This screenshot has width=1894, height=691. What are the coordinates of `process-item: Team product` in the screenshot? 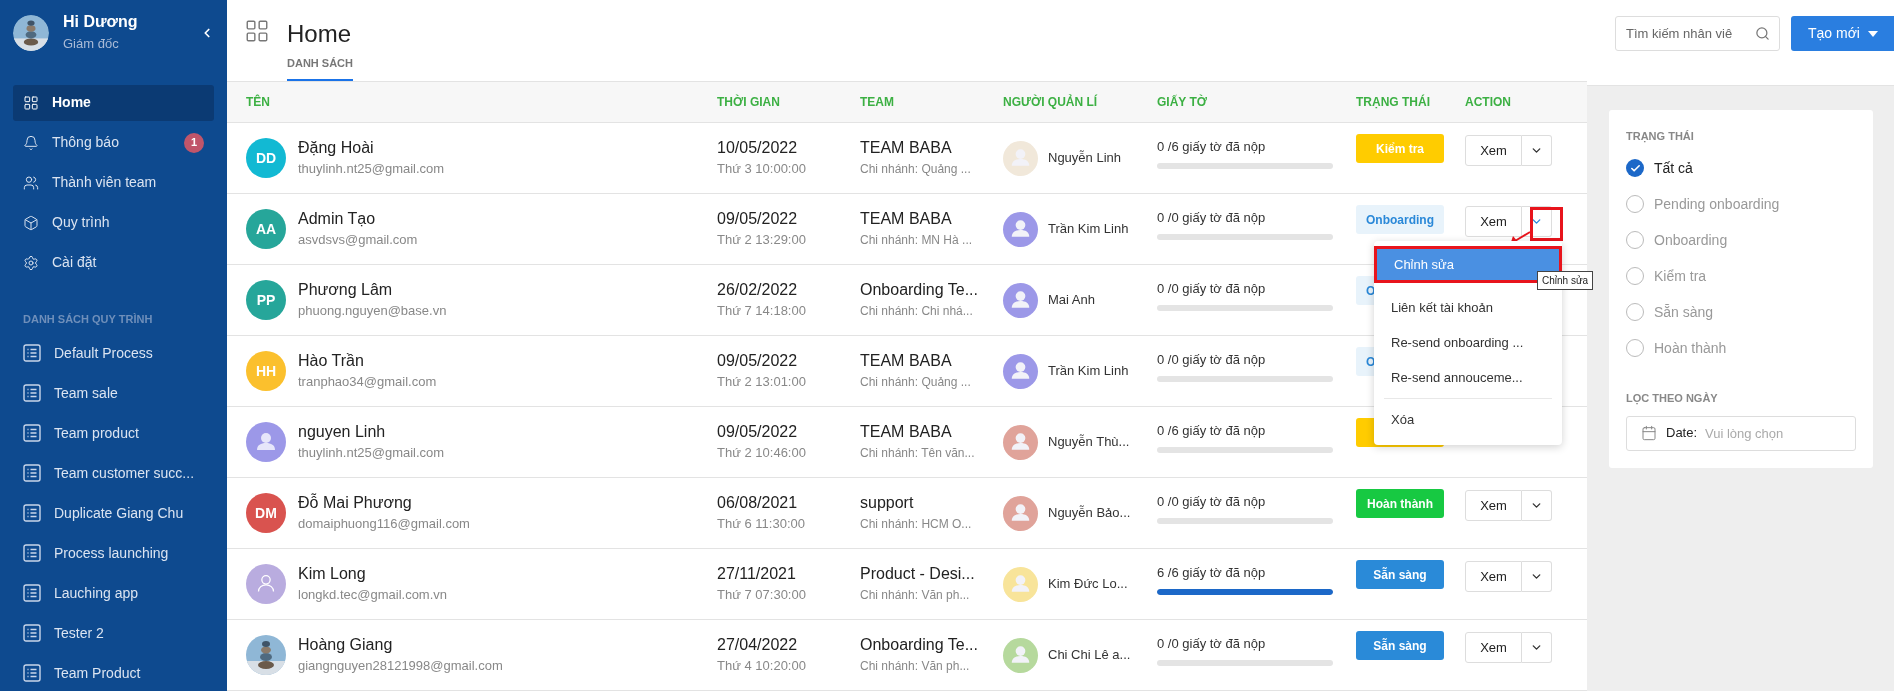 It's located at (113, 433).